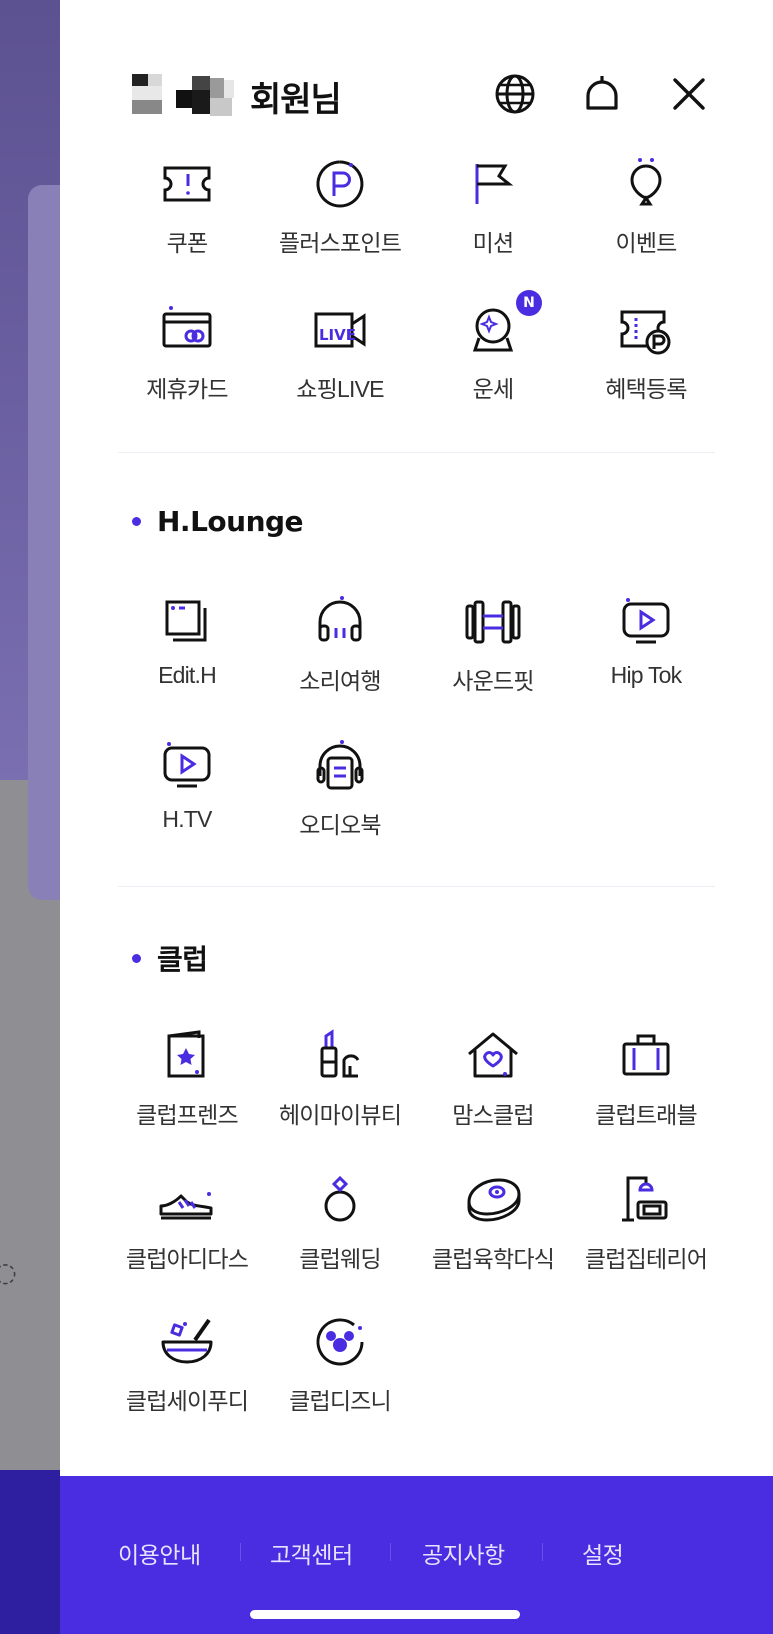 Image resolution: width=773 pixels, height=1634 pixels. Describe the element at coordinates (340, 619) in the screenshot. I see `headphones-icon` at that location.